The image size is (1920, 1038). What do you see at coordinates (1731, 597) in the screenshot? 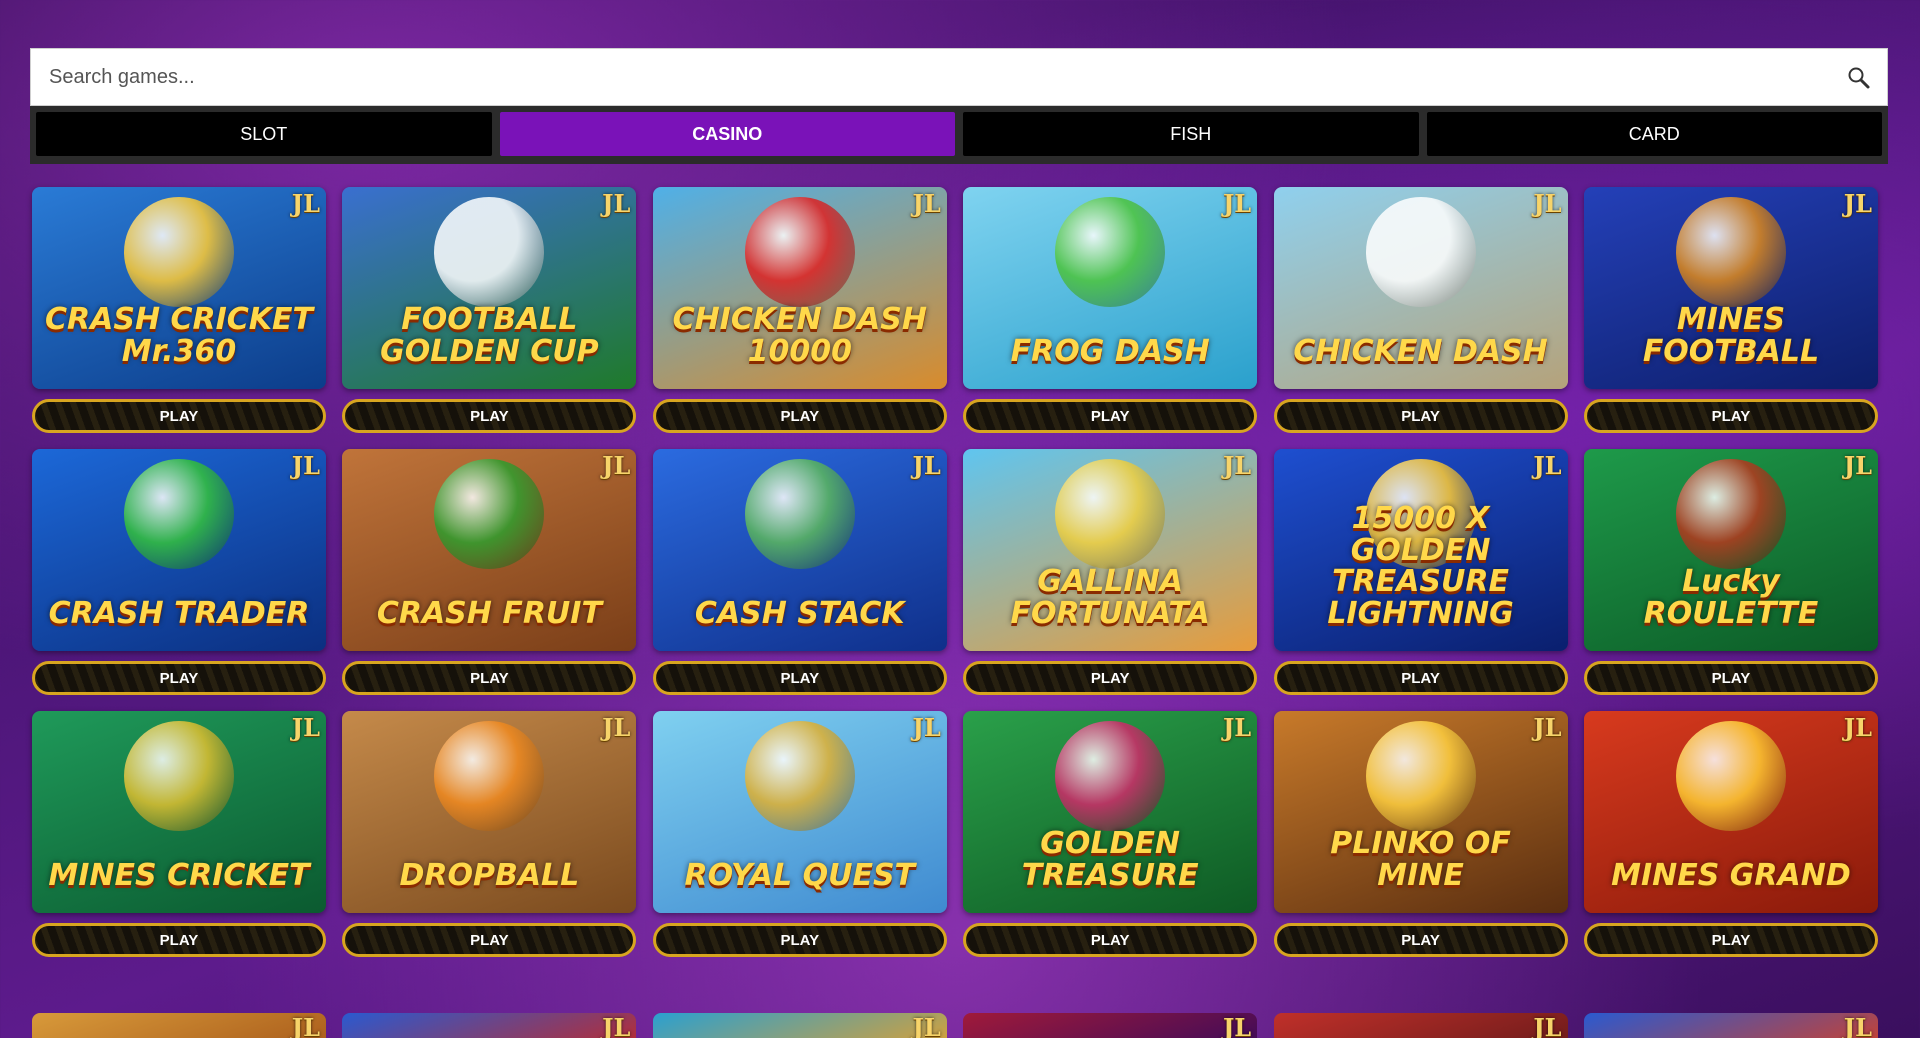
I see `game-title: Lucky ROULETTE` at bounding box center [1731, 597].